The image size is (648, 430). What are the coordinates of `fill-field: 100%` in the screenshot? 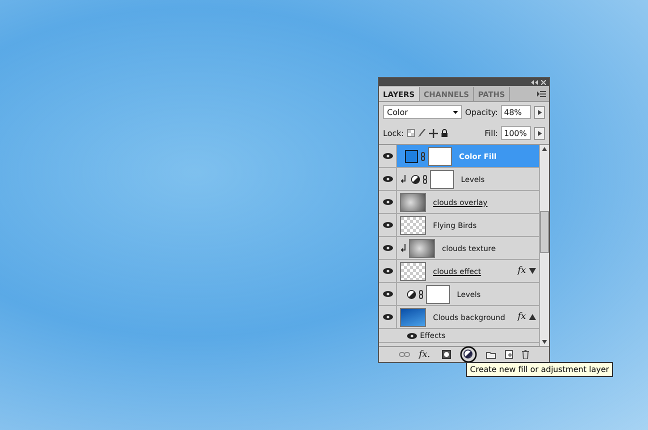 It's located at (516, 133).